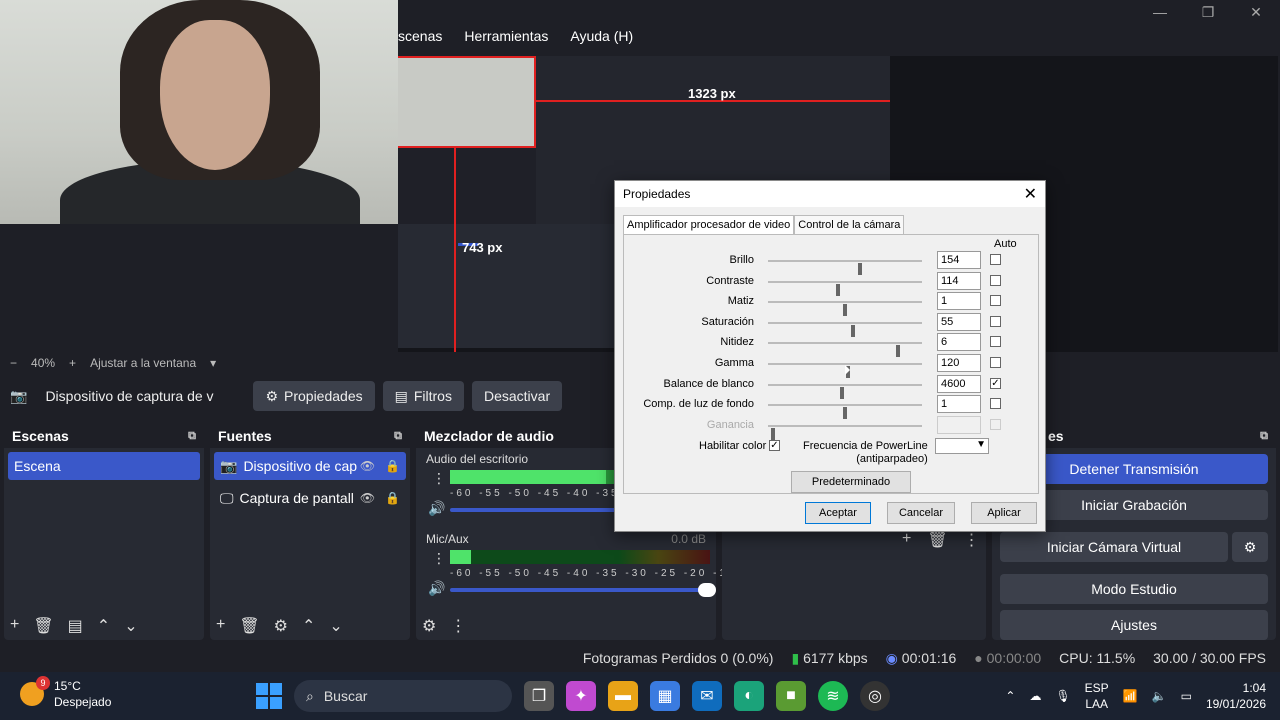 The image size is (1280, 720). What do you see at coordinates (1236, 696) in the screenshot?
I see `clock: 1:04 19/01/2026` at bounding box center [1236, 696].